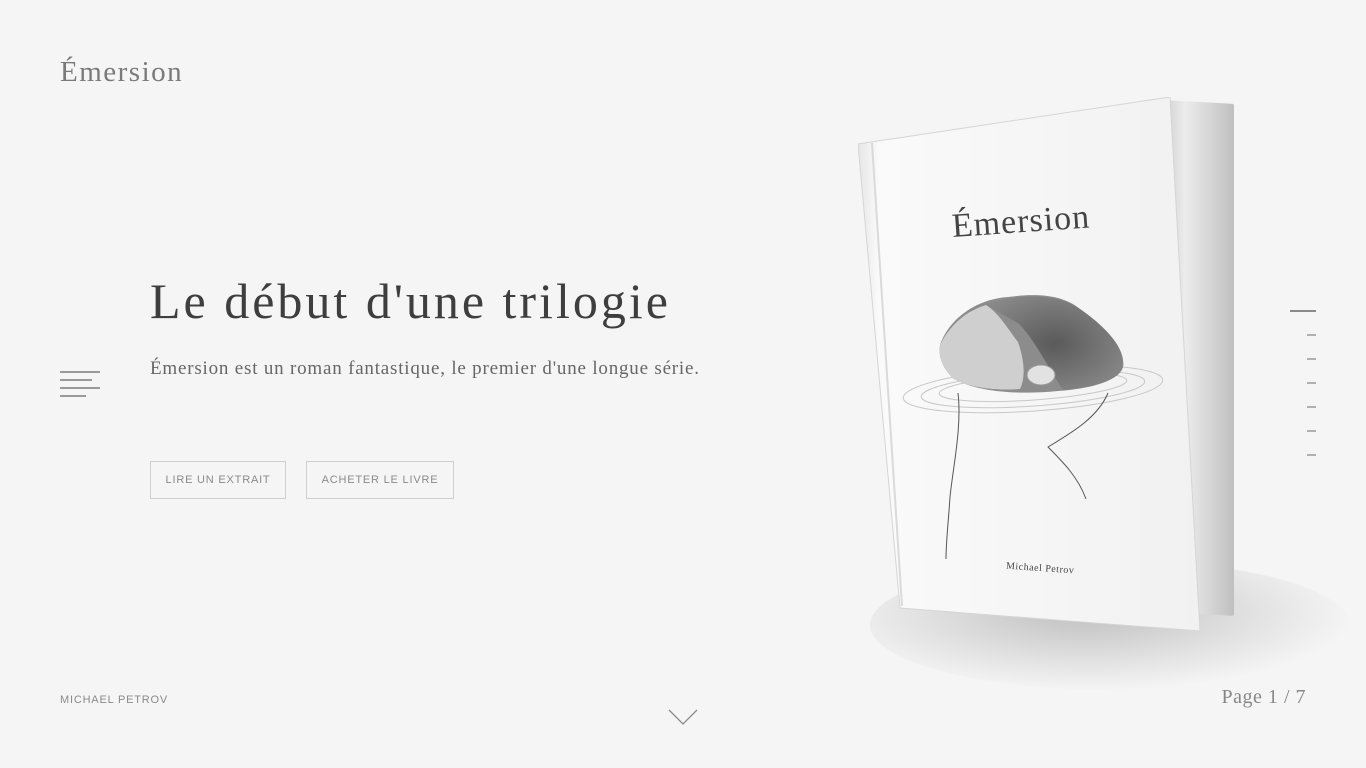  What do you see at coordinates (80, 385) in the screenshot?
I see `hamburger-menu-icon` at bounding box center [80, 385].